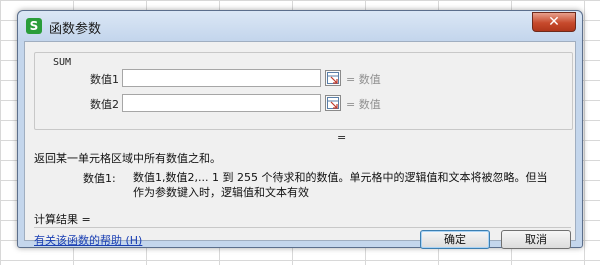 This screenshot has width=600, height=265. I want to click on ok-button: 确定, so click(455, 239).